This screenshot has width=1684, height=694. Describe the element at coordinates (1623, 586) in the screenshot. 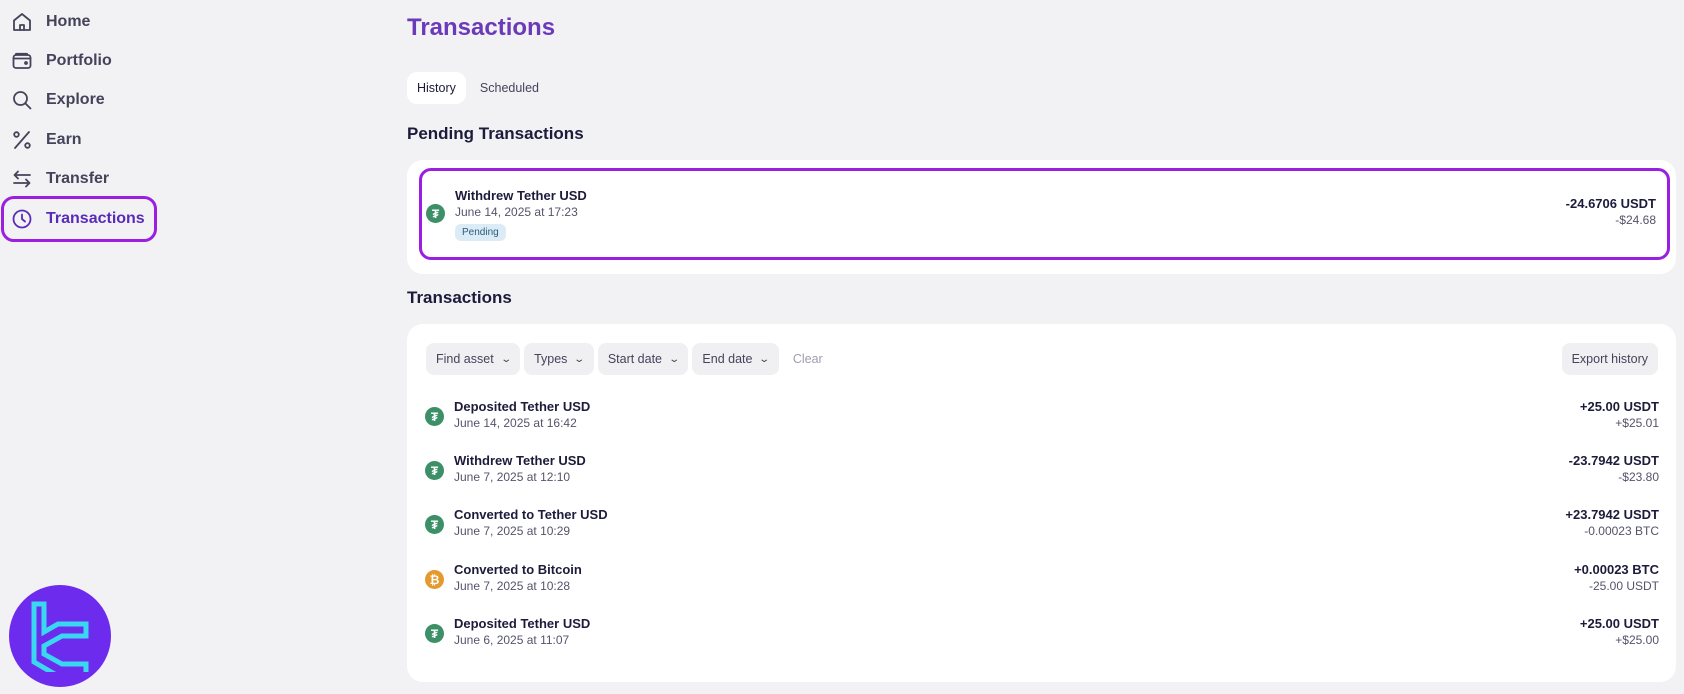

I see `transaction-secondary-amount: -25.00 USDT` at that location.